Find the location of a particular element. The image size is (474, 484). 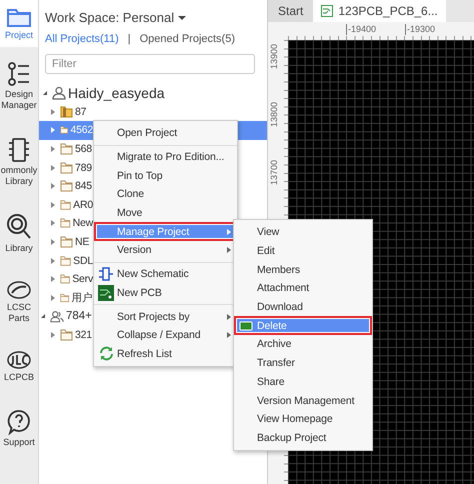

sidebar-tab: Library is located at coordinates (19, 233).